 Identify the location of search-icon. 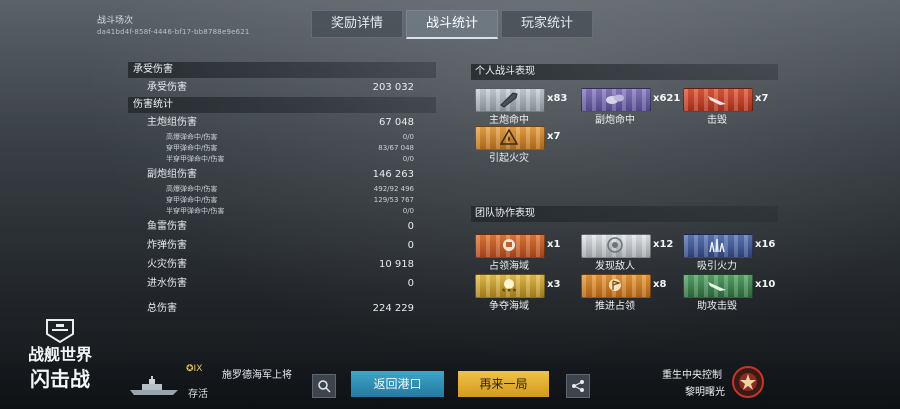
(324, 386).